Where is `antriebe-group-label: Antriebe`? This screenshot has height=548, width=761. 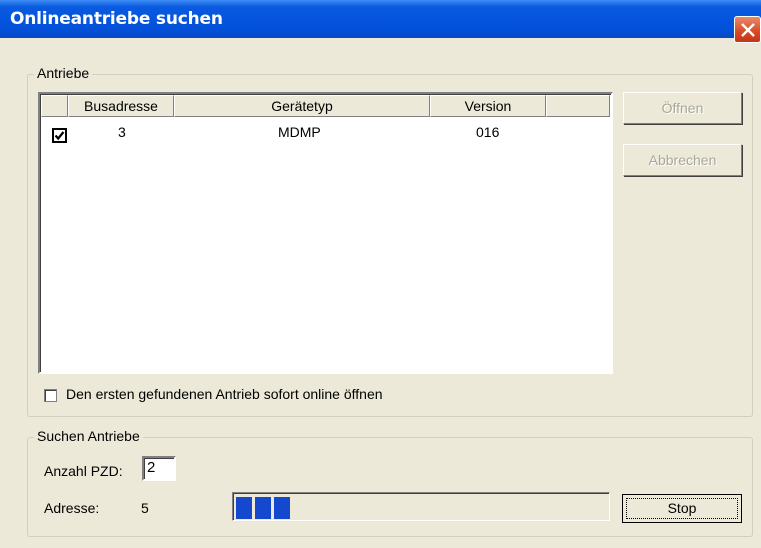
antriebe-group-label: Antriebe is located at coordinates (63, 73).